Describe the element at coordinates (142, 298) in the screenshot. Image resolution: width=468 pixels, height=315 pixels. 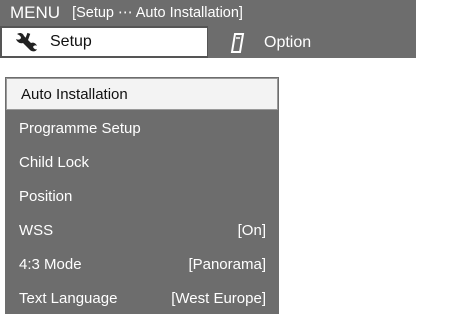
I see `menu-item-text-language: Text Language [West Europe]` at that location.